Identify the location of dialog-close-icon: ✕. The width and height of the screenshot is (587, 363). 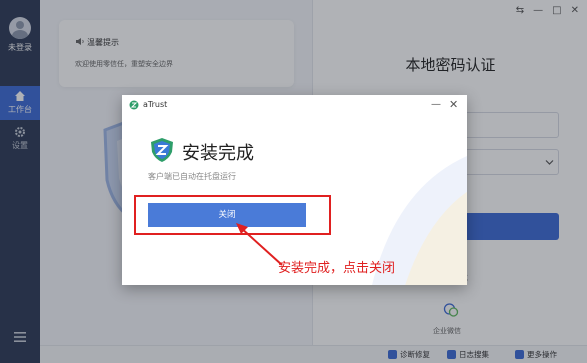
(453, 104).